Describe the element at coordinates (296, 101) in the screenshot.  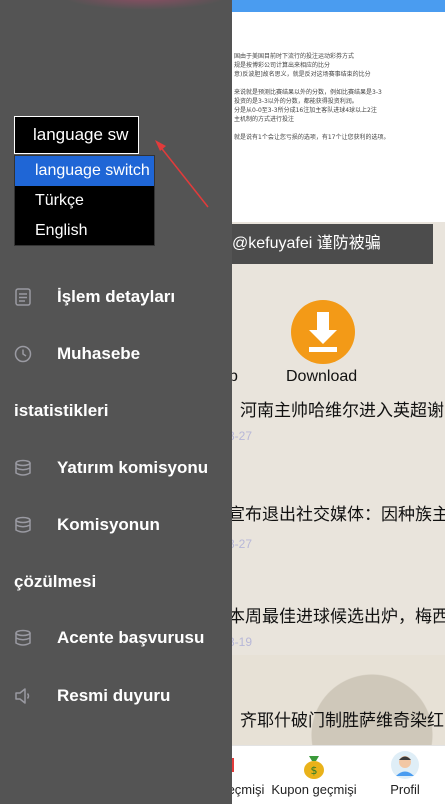
I see `doc-line: 投资的是3-3以外的分数，都能获得投资利润。` at that location.